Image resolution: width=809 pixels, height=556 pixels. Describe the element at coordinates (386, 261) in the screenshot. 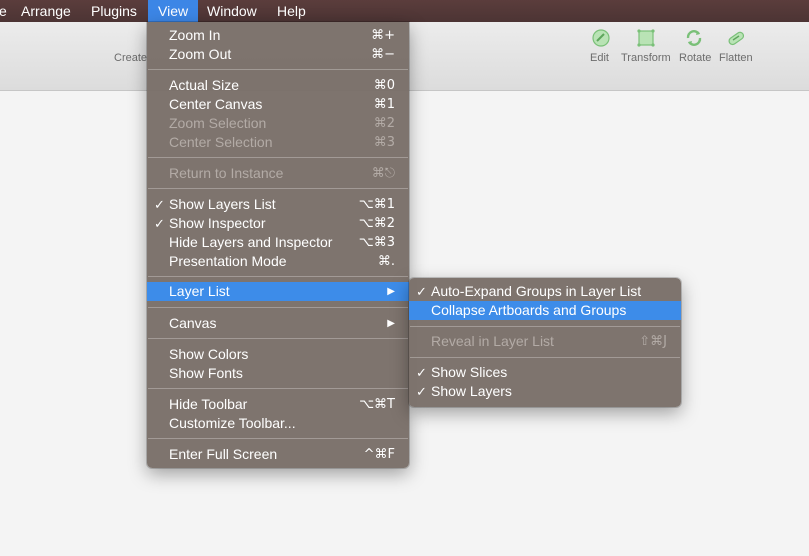

I see `shortcut: ⌘.` at that location.